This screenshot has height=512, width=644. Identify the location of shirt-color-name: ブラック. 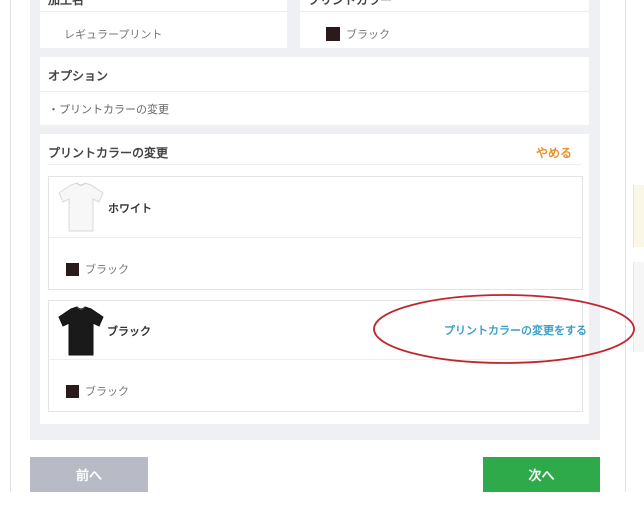
(129, 331).